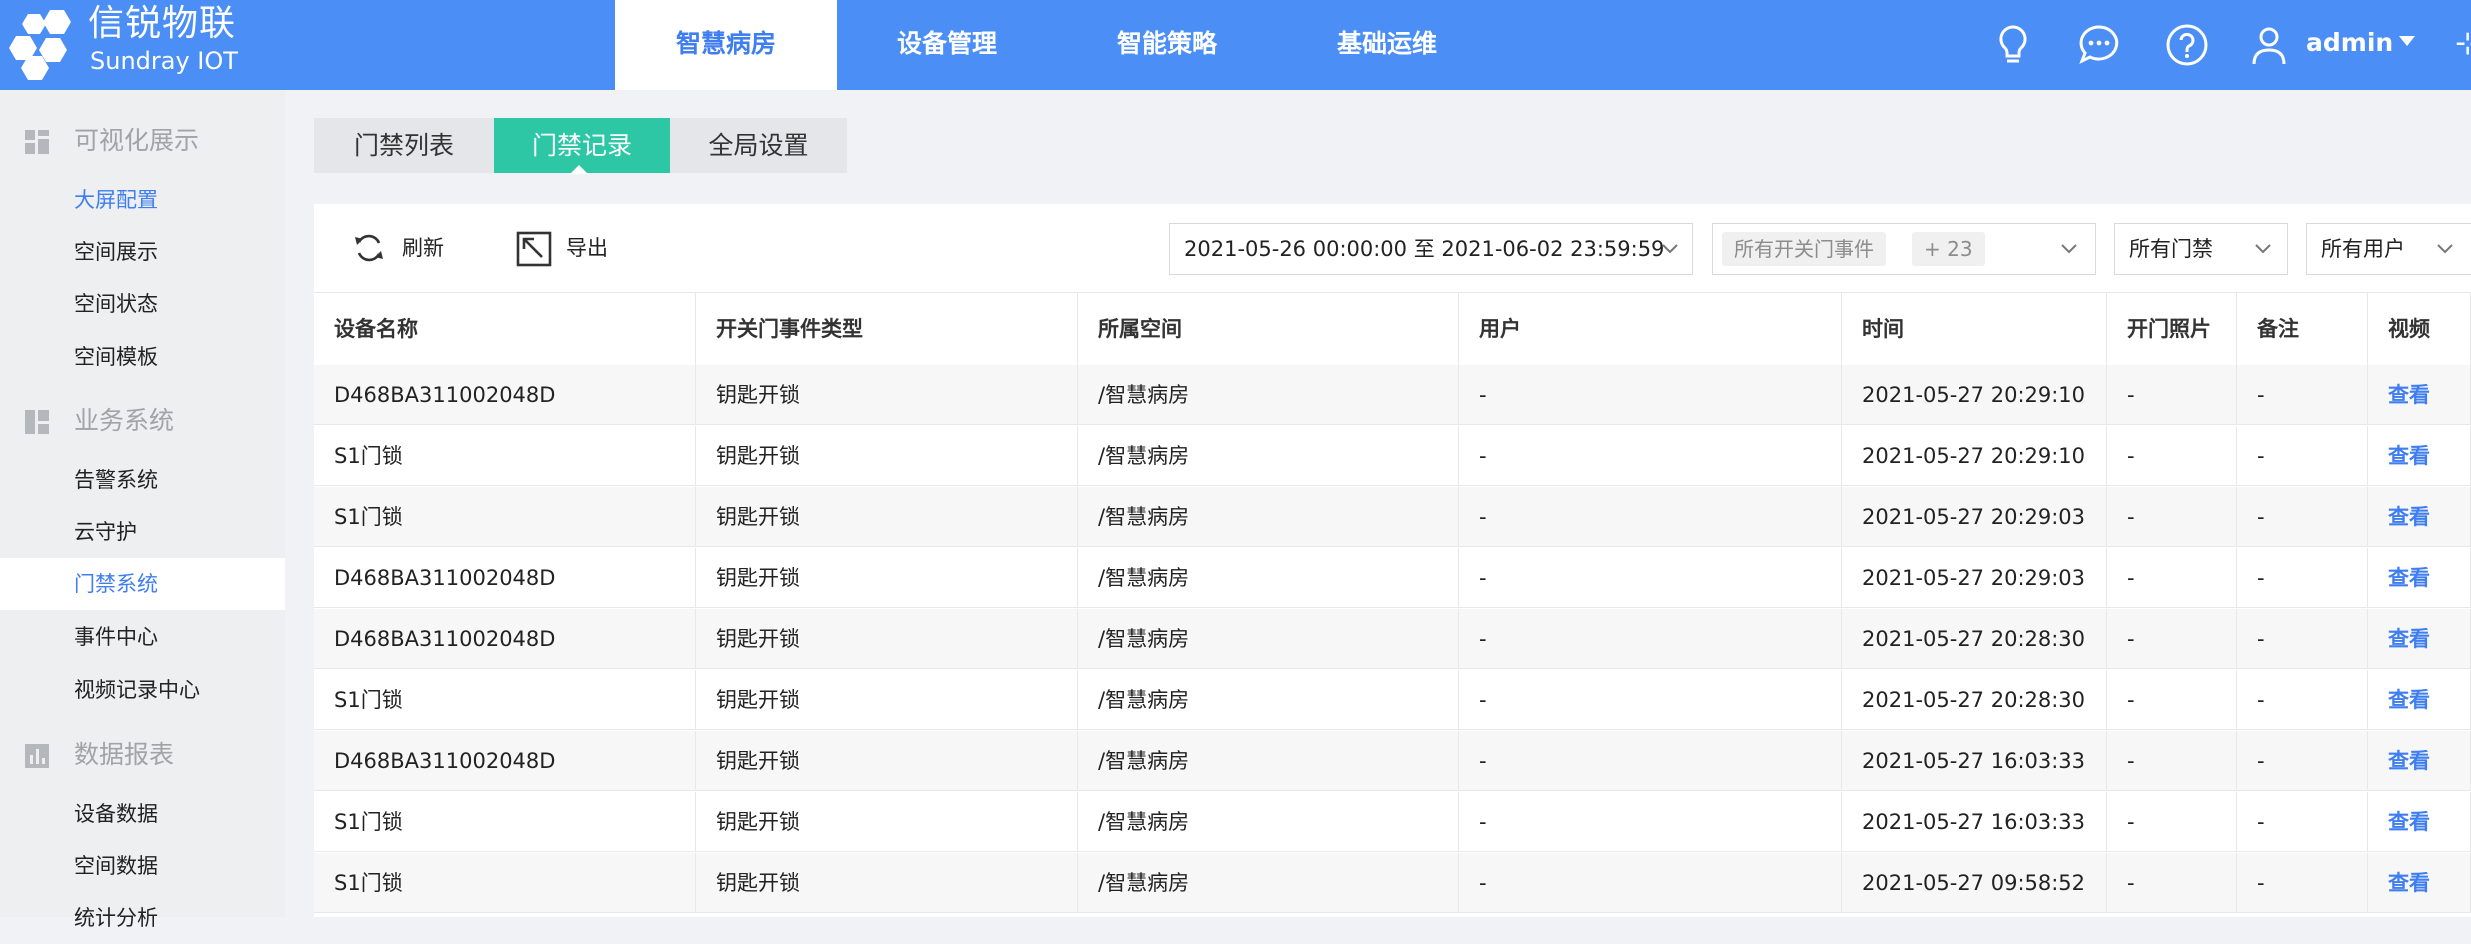  I want to click on cell-time: 2021-05-27 20:28:30, so click(1974, 639).